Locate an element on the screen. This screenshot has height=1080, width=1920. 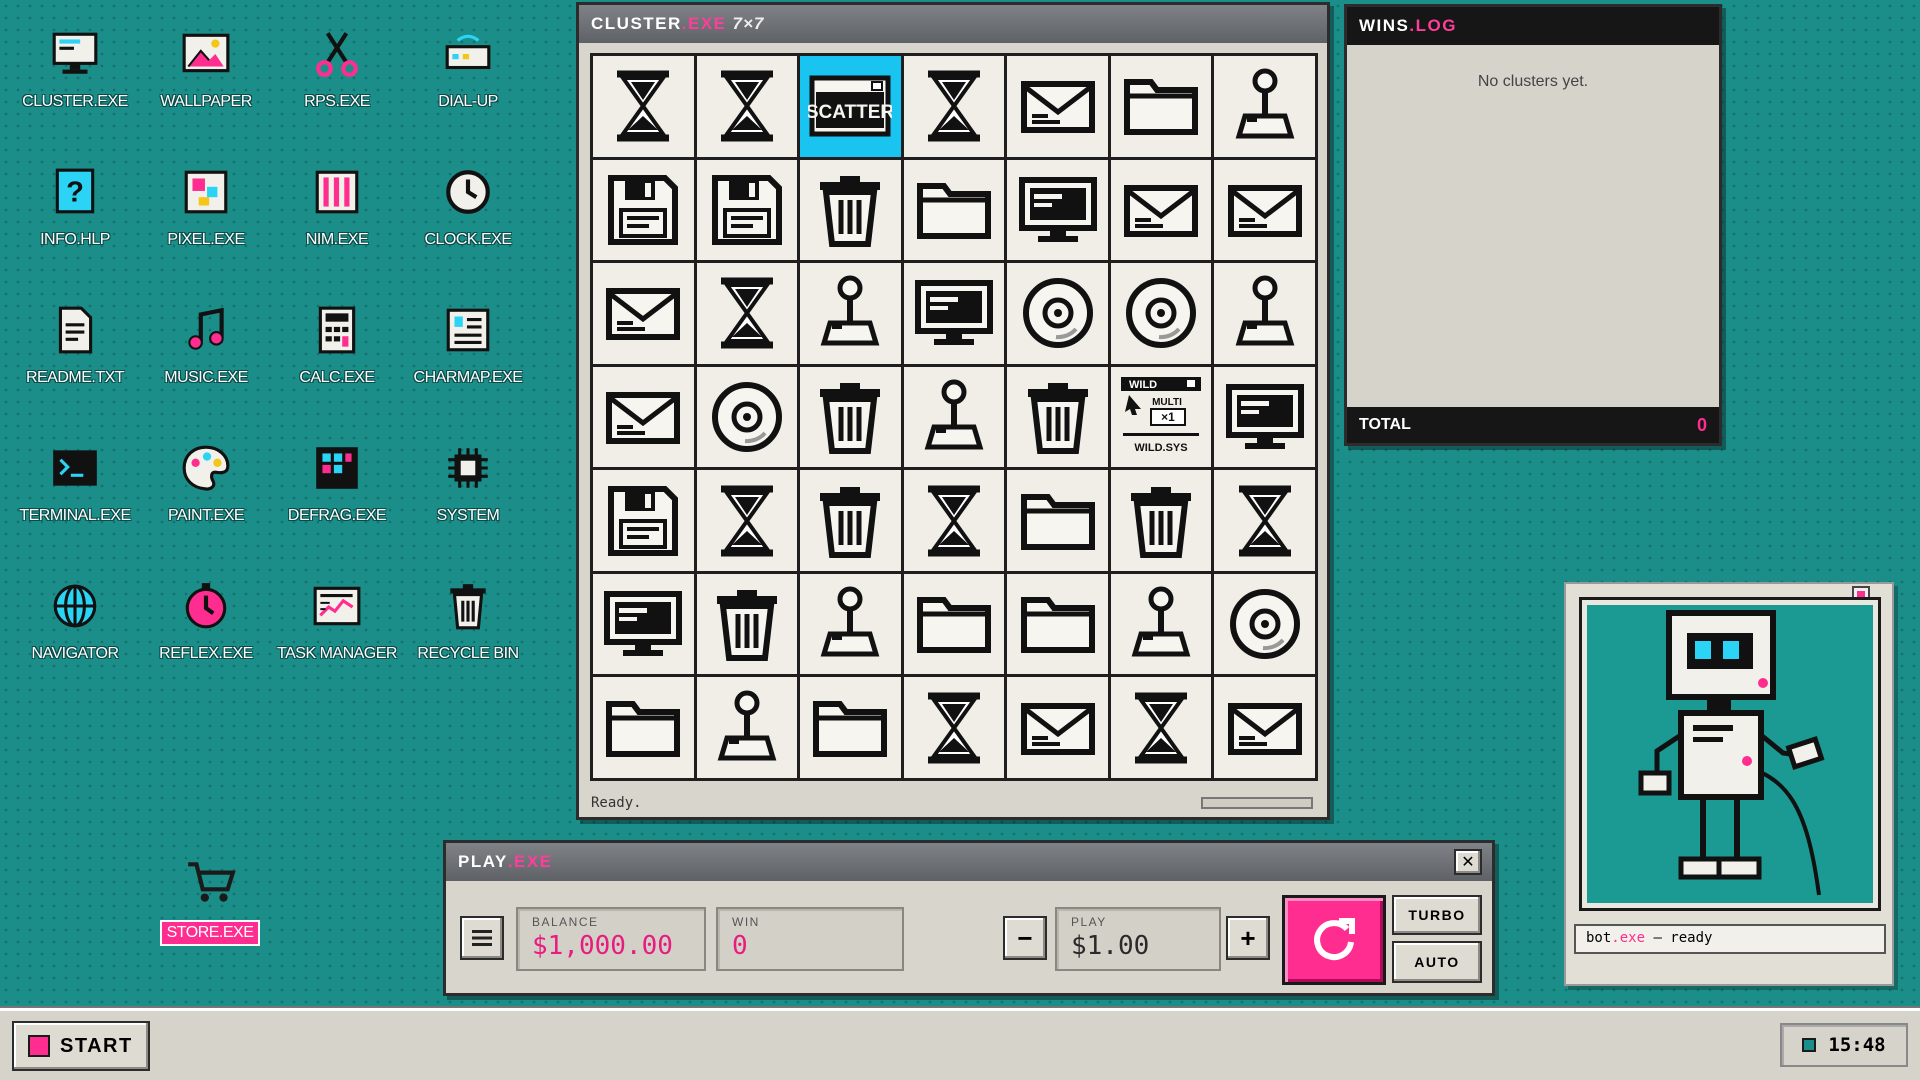
robot-icon is located at coordinates (1731, 753).